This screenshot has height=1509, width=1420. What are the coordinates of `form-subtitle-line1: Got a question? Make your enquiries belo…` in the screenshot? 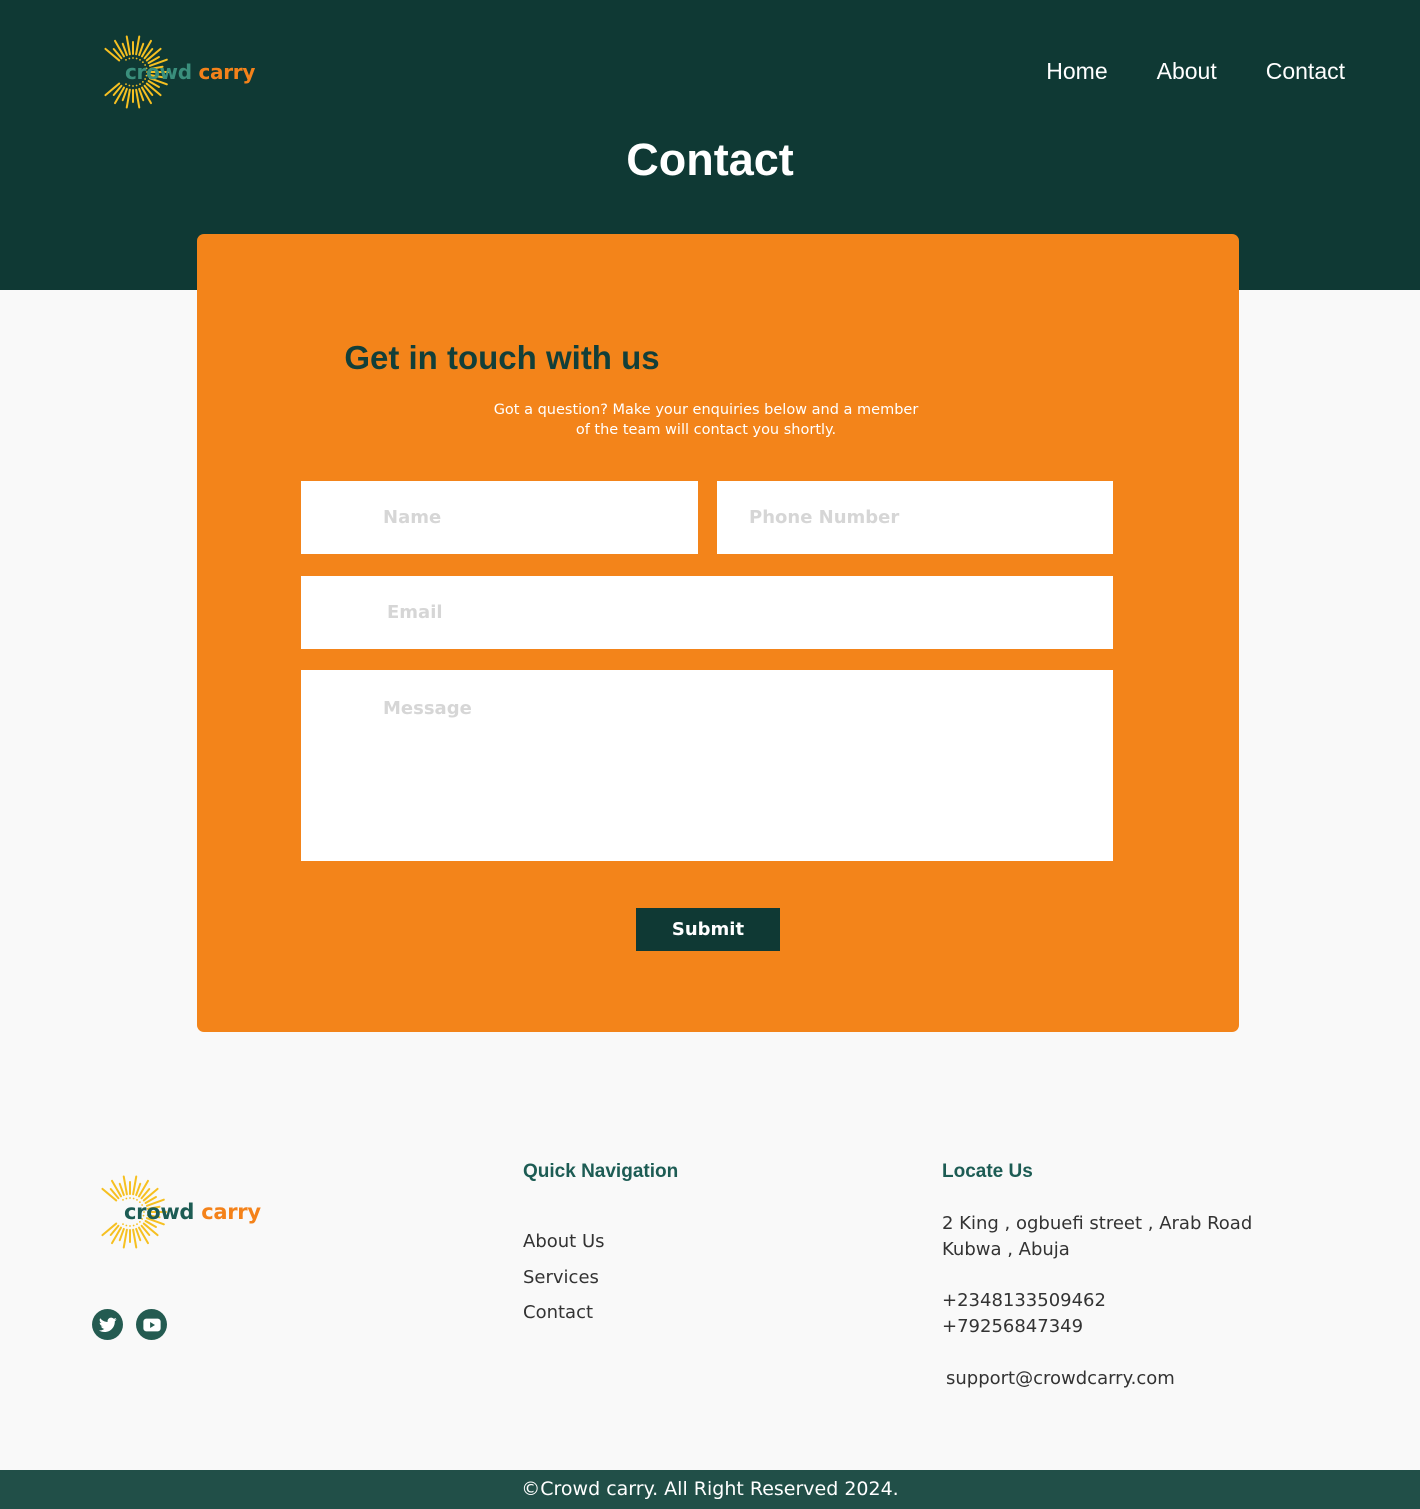 It's located at (706, 410).